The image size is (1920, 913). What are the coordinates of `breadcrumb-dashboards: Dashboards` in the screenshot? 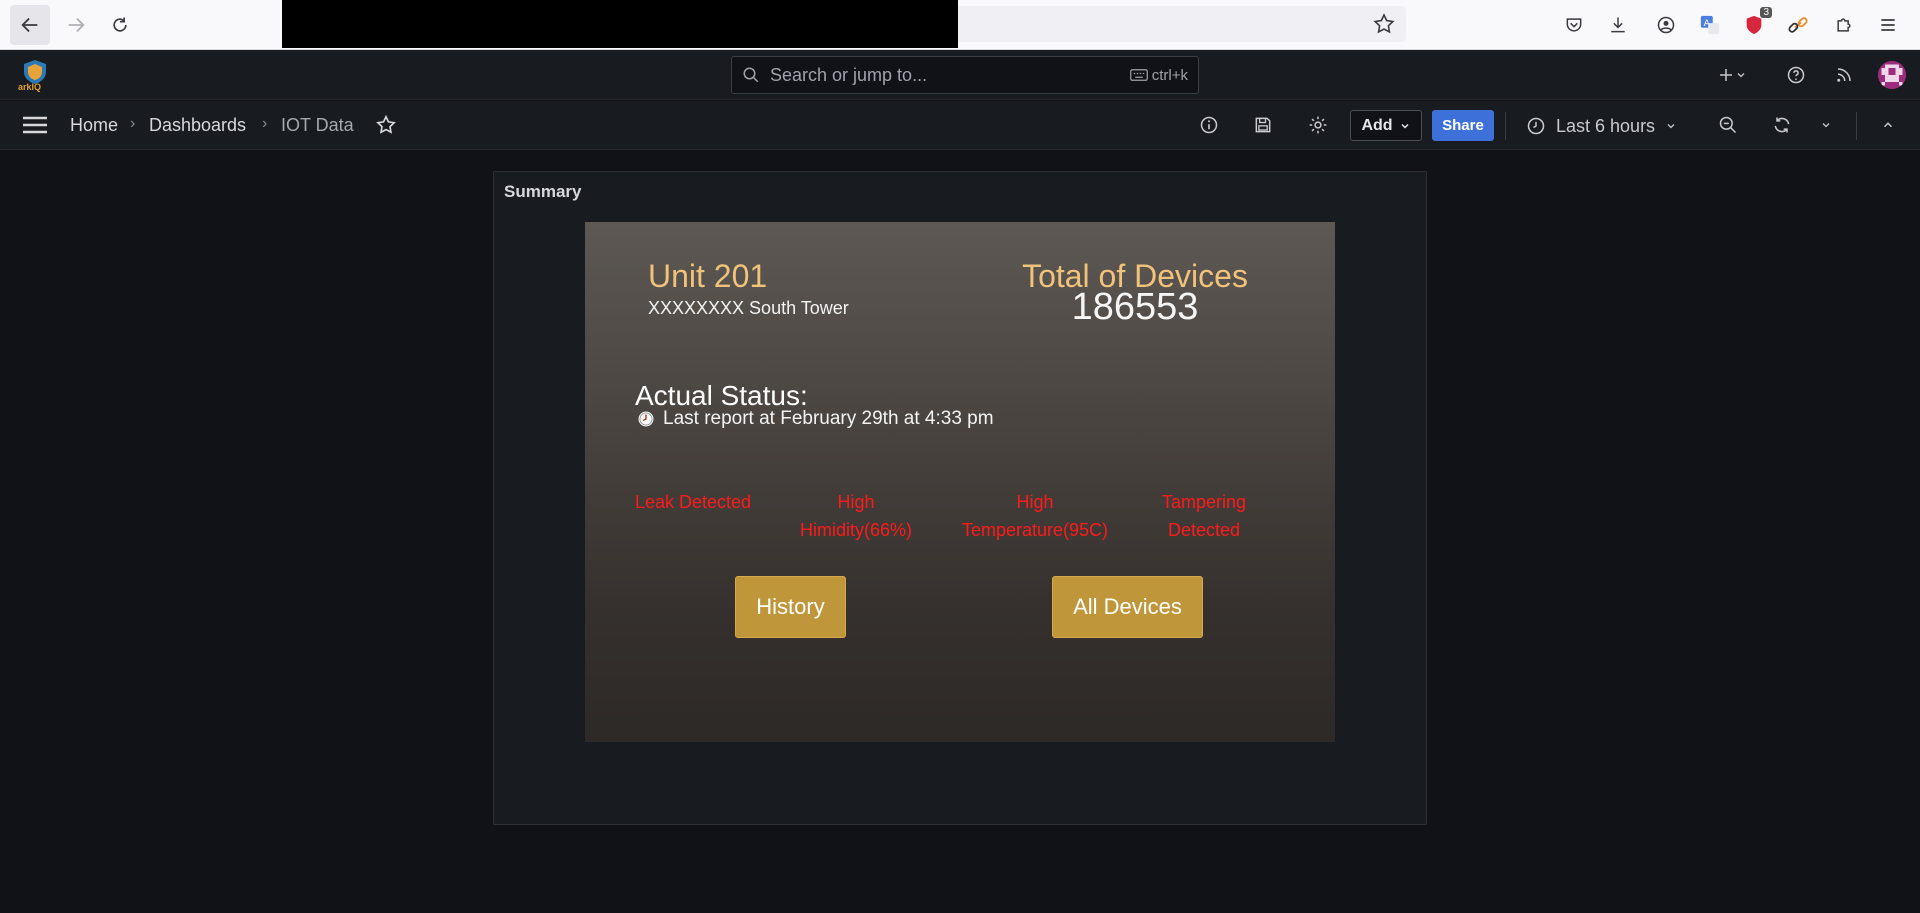 It's located at (197, 125).